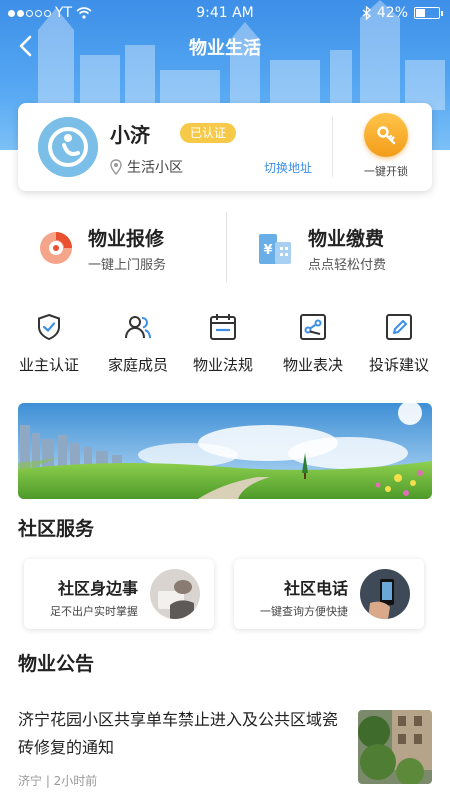 The width and height of the screenshot is (450, 800). What do you see at coordinates (56, 529) in the screenshot?
I see `community-services-title: 社区服务` at bounding box center [56, 529].